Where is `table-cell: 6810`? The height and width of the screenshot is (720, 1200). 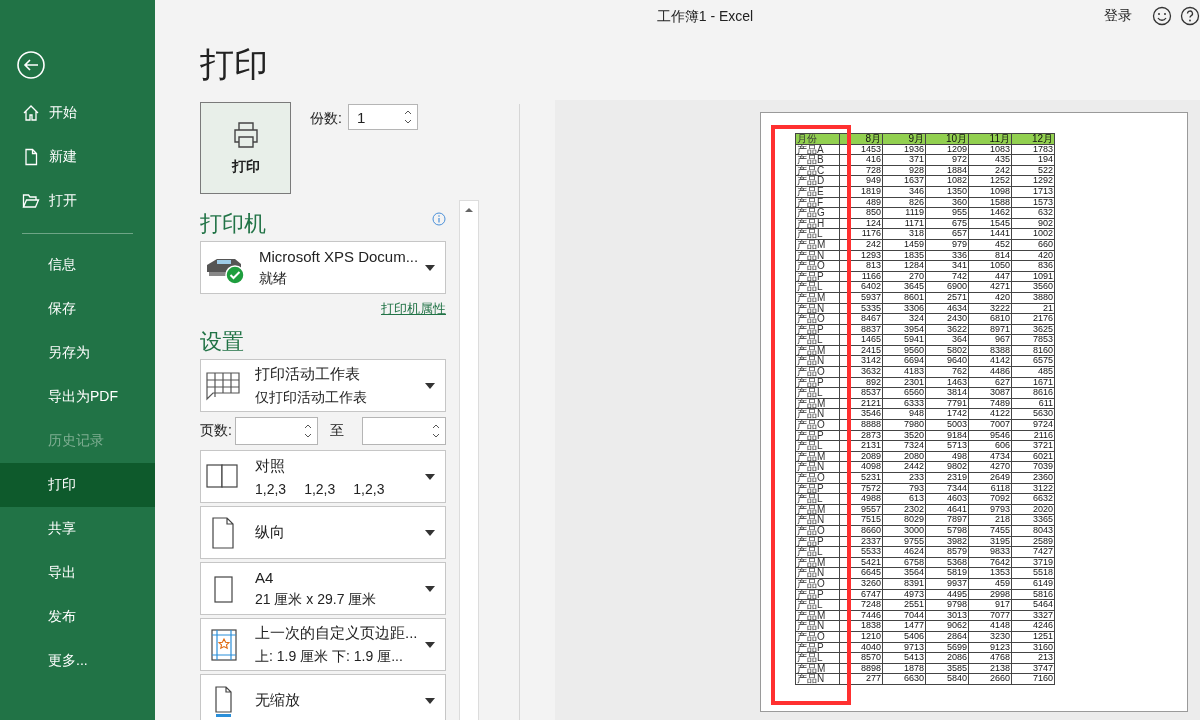
table-cell: 6810 is located at coordinates (990, 319).